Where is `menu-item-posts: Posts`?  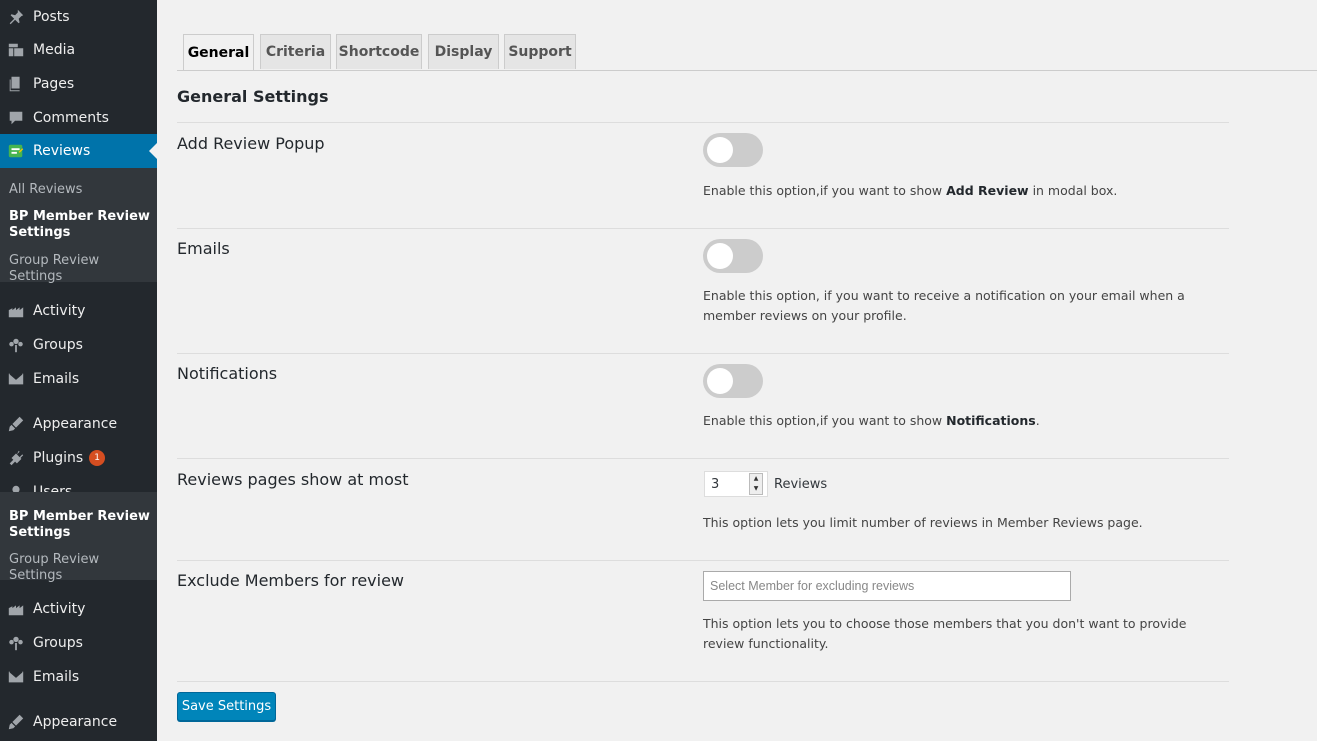
menu-item-posts: Posts is located at coordinates (78, 17).